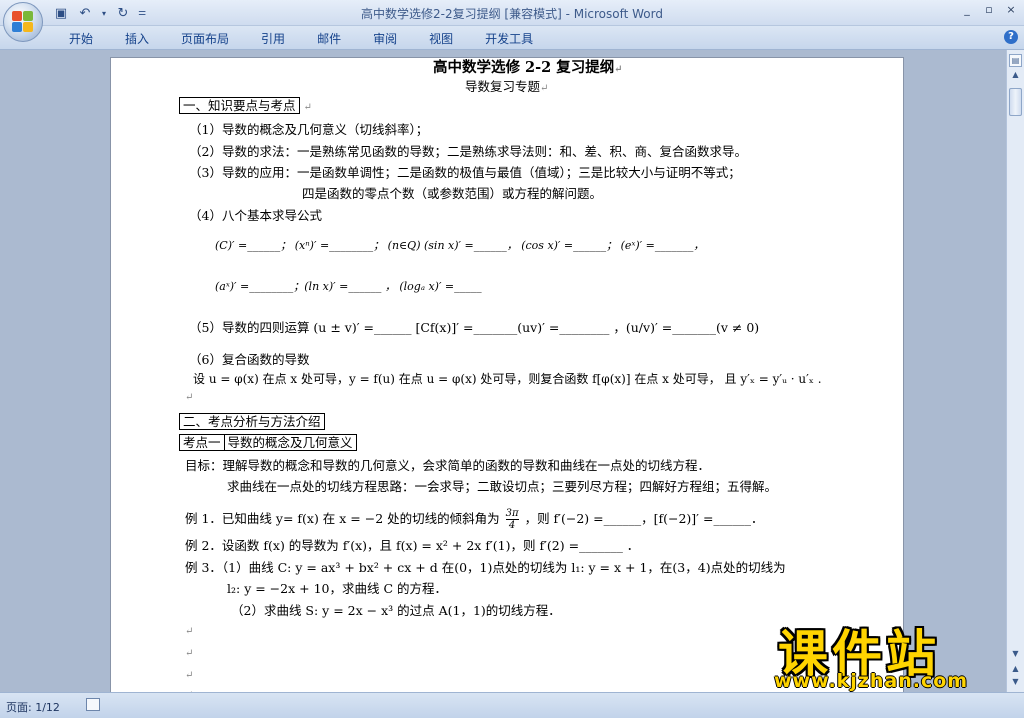  What do you see at coordinates (268, 442) in the screenshot?
I see `kaodian-heading: 考点一 导数的概念及几何意义` at bounding box center [268, 442].